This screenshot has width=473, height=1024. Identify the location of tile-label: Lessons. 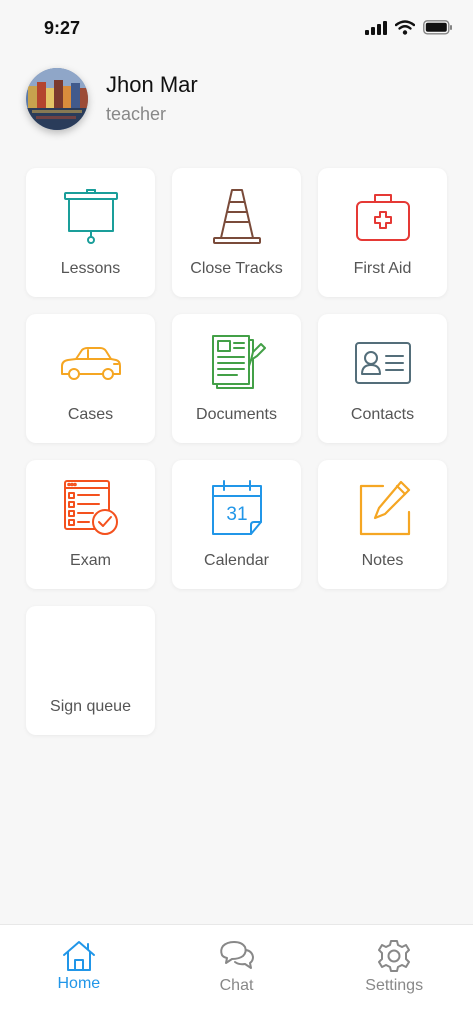
(90, 268).